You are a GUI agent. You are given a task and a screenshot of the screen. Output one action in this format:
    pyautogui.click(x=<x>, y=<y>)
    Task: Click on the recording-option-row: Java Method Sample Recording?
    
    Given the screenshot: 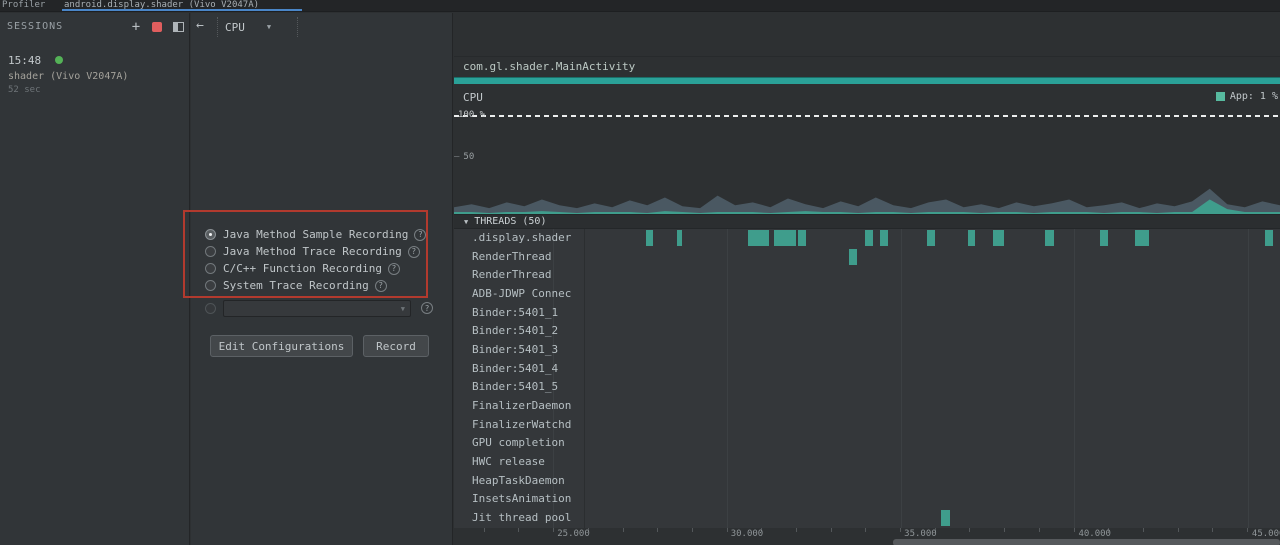 What is the action you would take?
    pyautogui.click(x=325, y=234)
    